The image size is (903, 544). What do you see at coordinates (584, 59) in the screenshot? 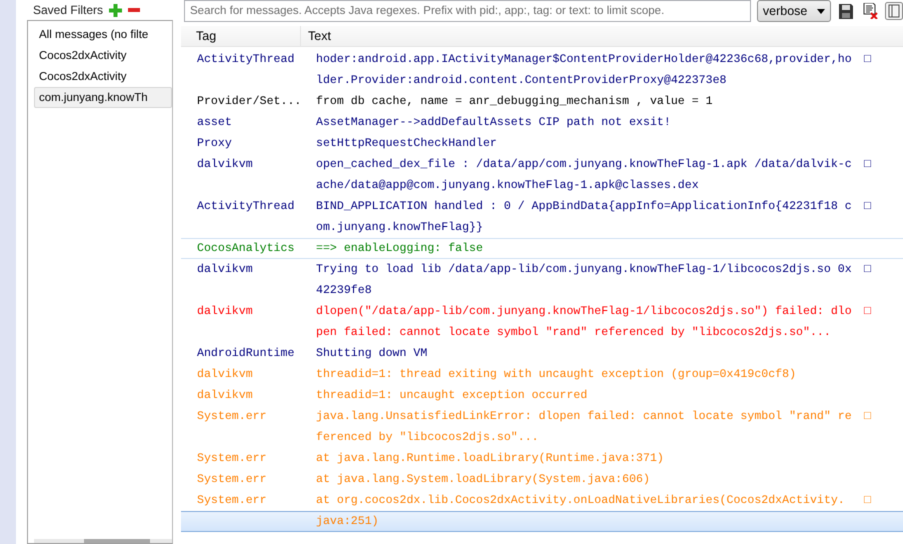
I see `log-message: hoder:android.app.IActivityManager$ContentProviderHolder@42236c68,provider,ho` at bounding box center [584, 59].